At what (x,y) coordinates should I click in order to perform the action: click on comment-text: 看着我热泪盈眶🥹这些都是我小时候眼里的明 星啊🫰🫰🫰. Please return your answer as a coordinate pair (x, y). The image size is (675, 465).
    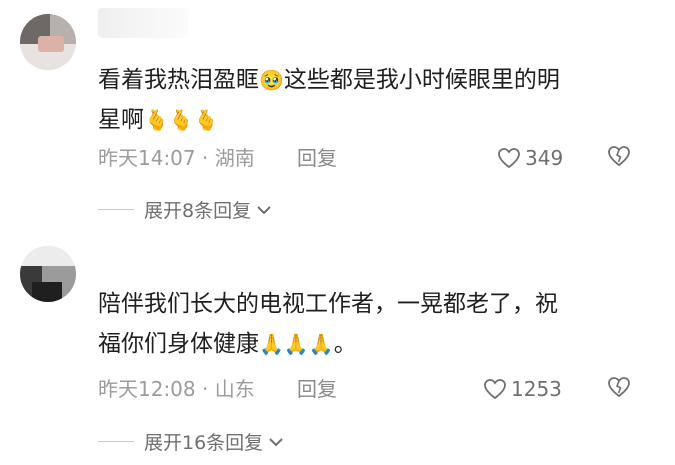
    Looking at the image, I should click on (329, 100).